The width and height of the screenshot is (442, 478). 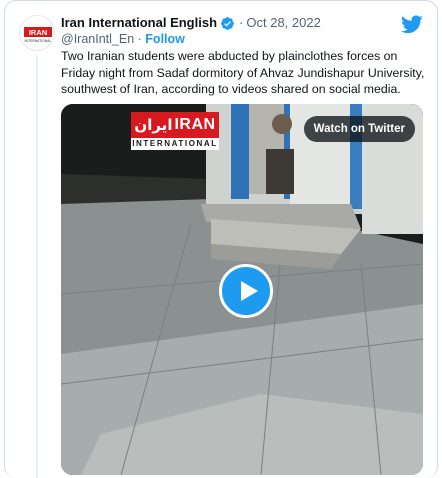 I want to click on author-handle: @IranIntl_En, so click(x=97, y=39).